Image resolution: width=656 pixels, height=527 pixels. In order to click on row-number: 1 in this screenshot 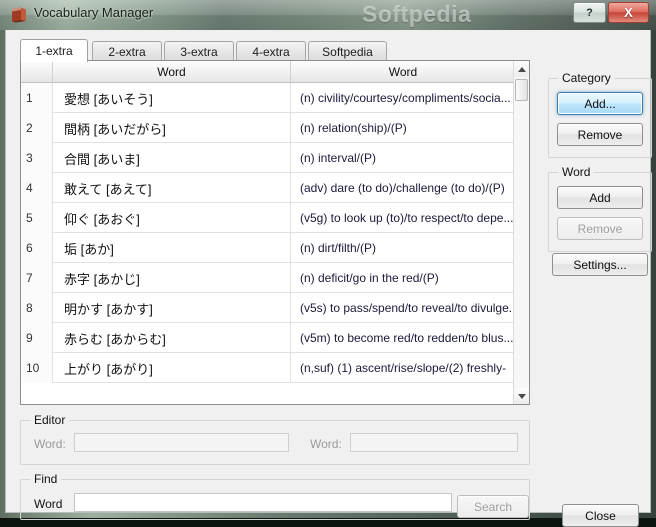, I will do `click(37, 98)`.